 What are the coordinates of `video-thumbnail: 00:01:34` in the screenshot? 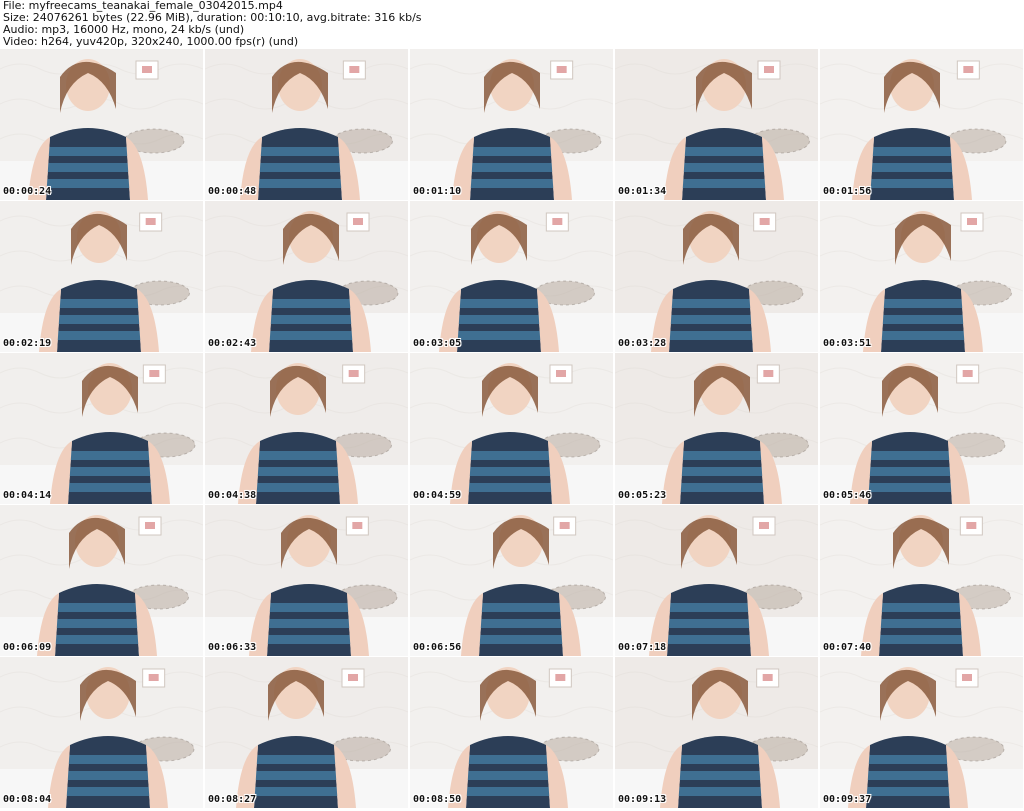 It's located at (716, 124).